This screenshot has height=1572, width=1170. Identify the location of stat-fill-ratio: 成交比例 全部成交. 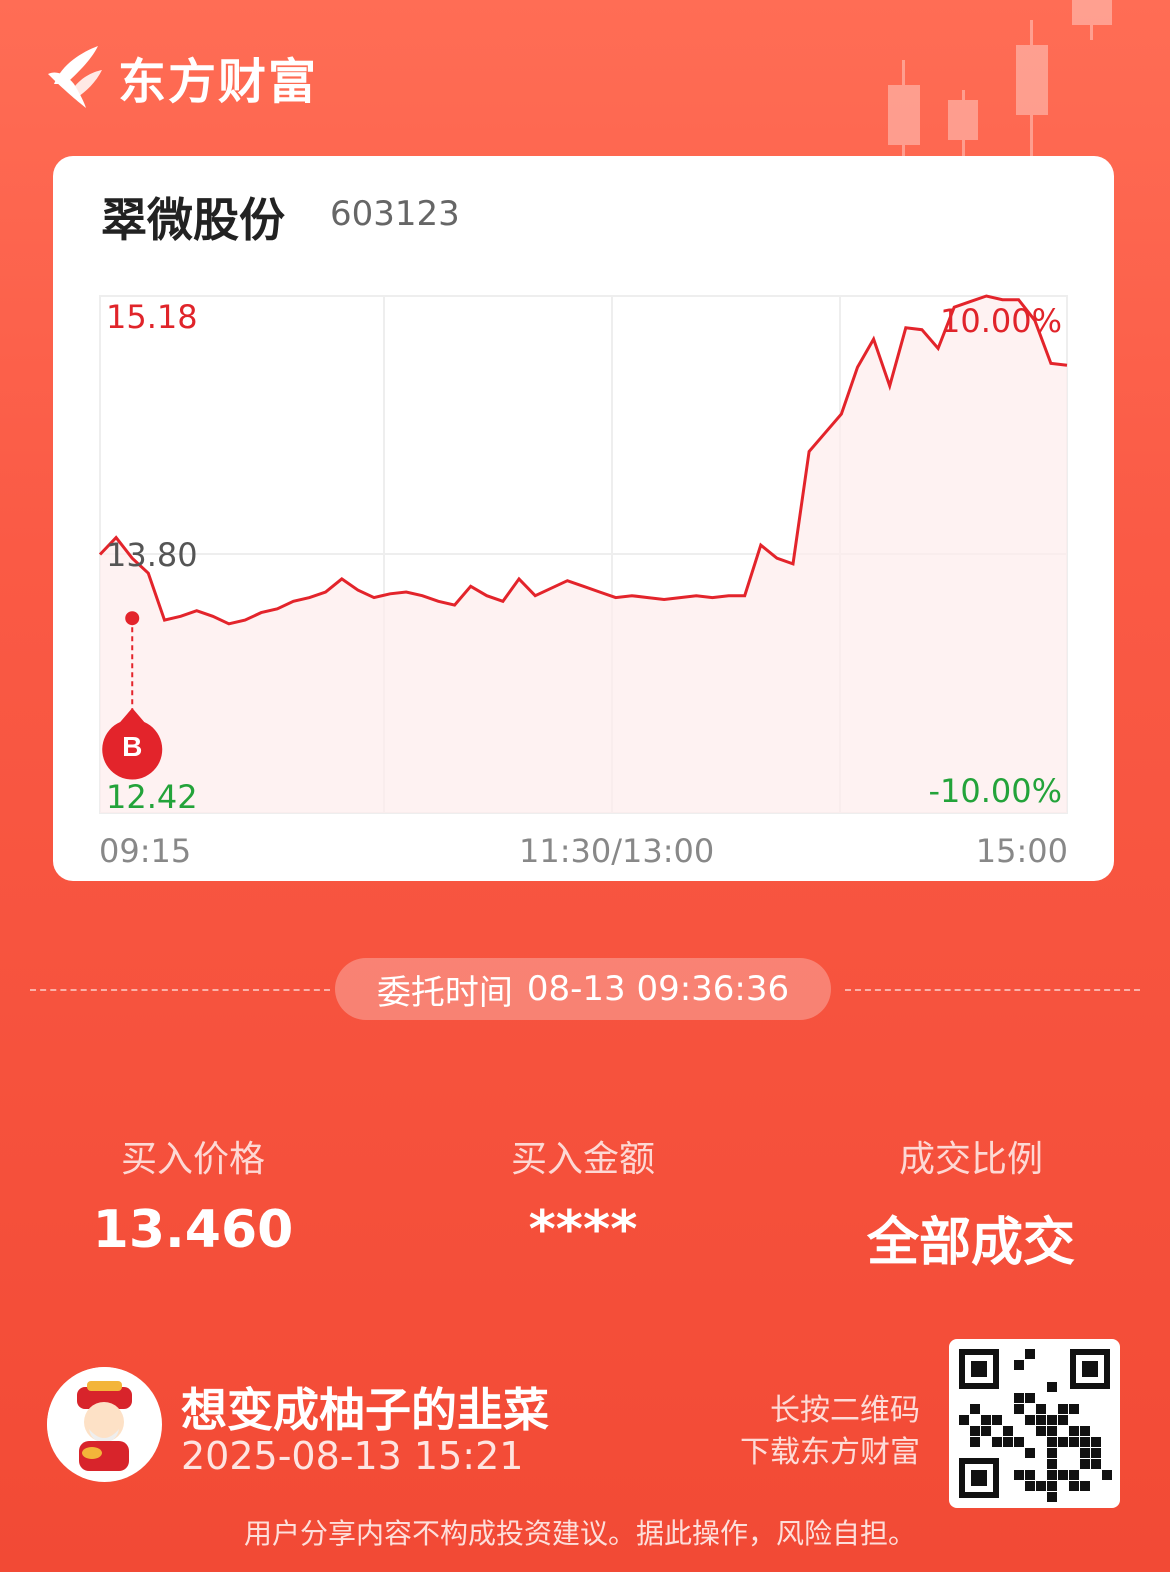
(971, 1202).